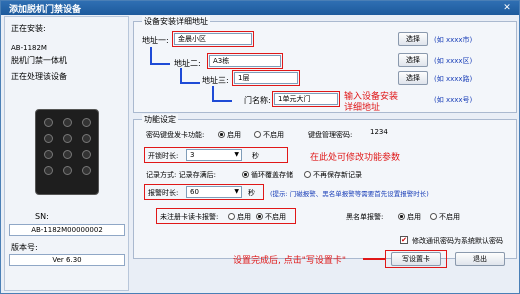 This screenshot has height=294, width=520. Describe the element at coordinates (39, 76) in the screenshot. I see `processing-label: 正在处理该设备` at that location.